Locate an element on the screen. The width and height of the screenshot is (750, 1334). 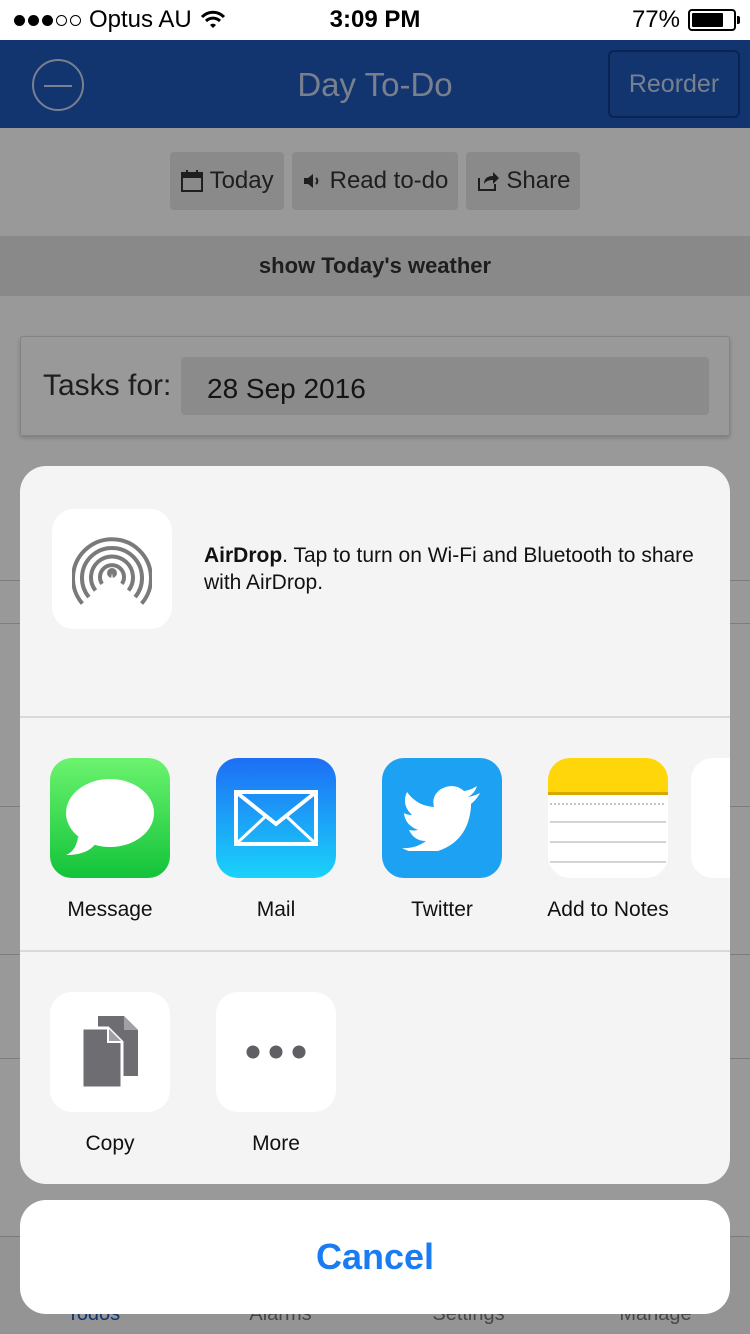
share-app-twitter: Twitter is located at coordinates (442, 840).